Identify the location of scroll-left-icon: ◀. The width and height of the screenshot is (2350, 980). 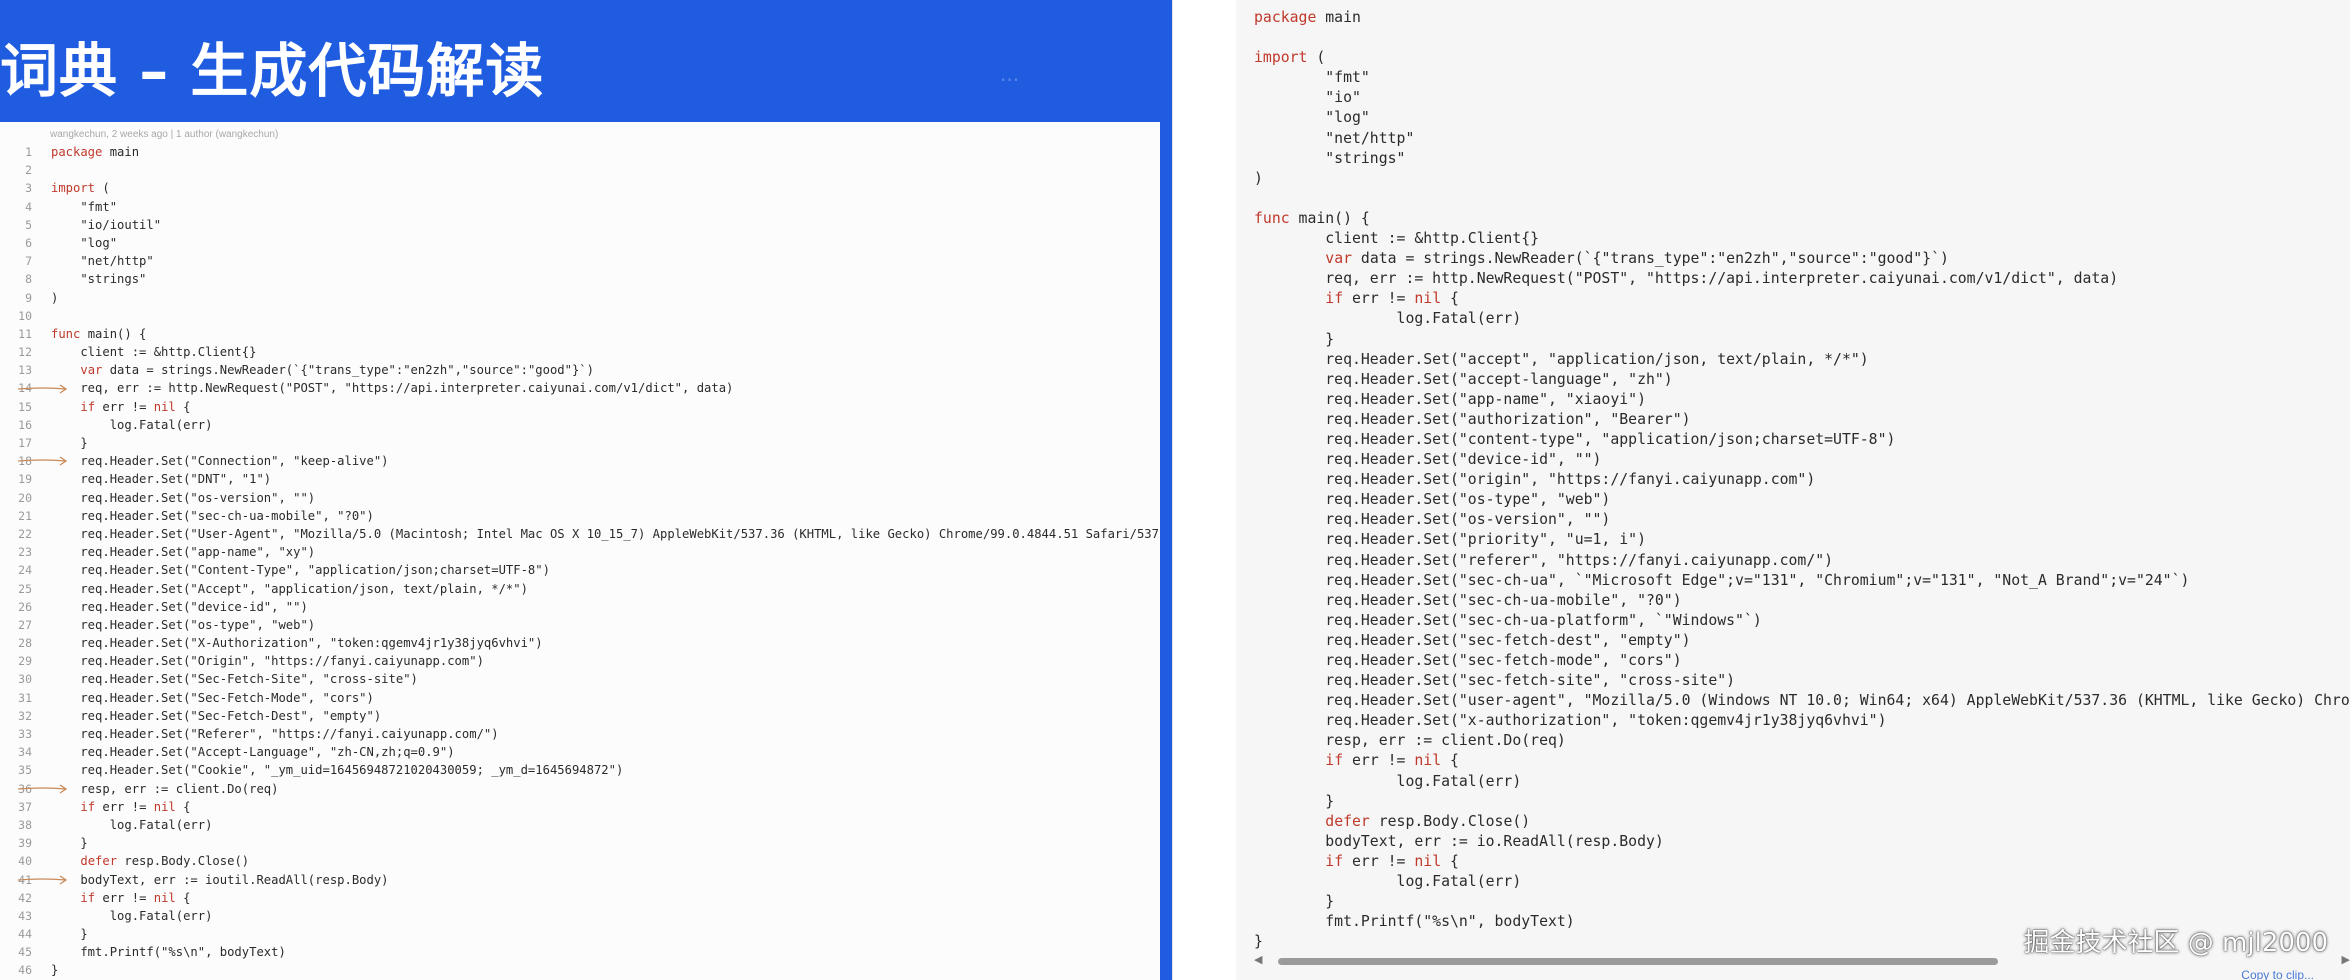
(1258, 959).